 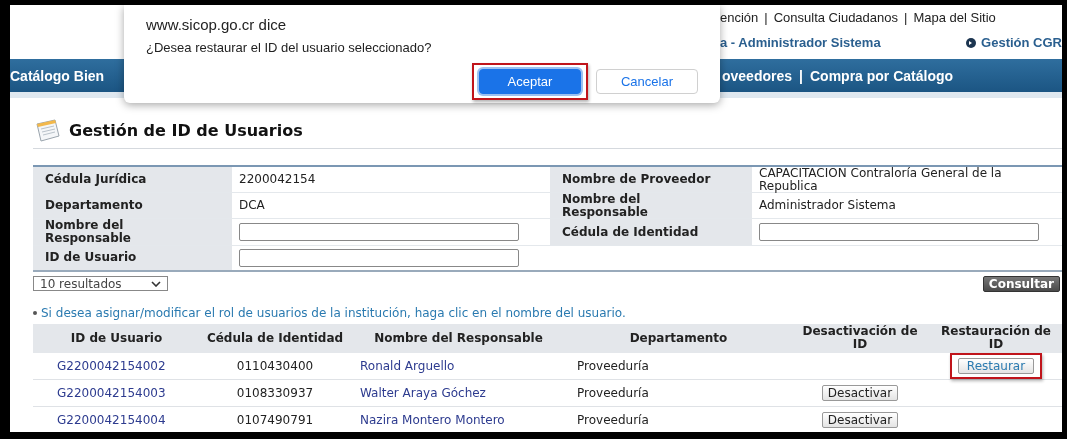 I want to click on column-header: Nombre del Responsable, so click(x=458, y=338).